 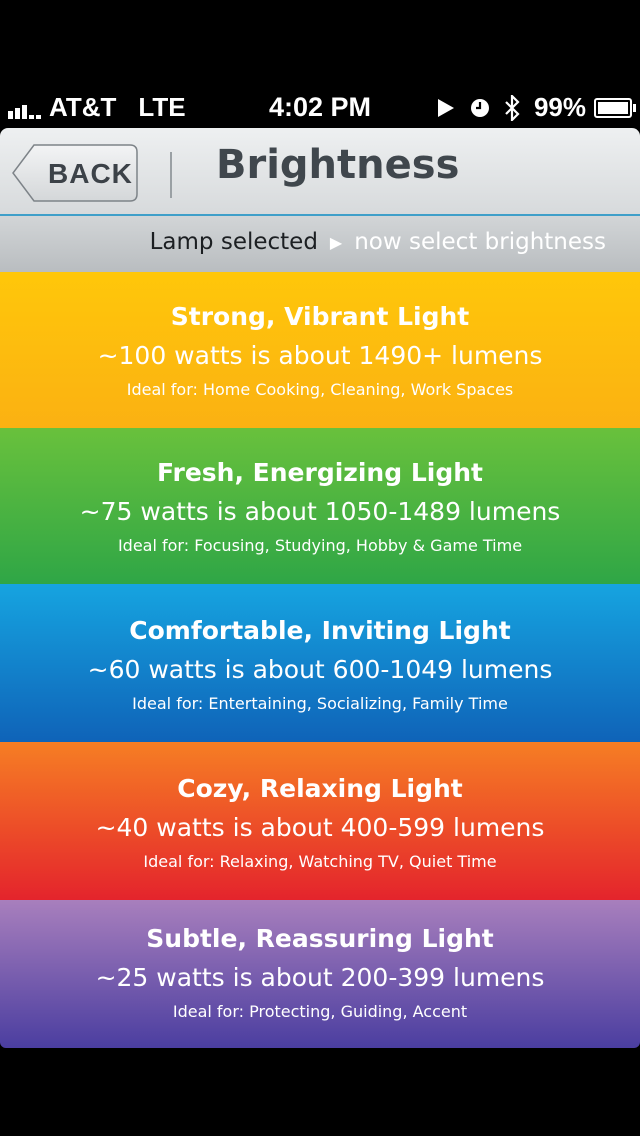 I want to click on clock-icon, so click(x=480, y=108).